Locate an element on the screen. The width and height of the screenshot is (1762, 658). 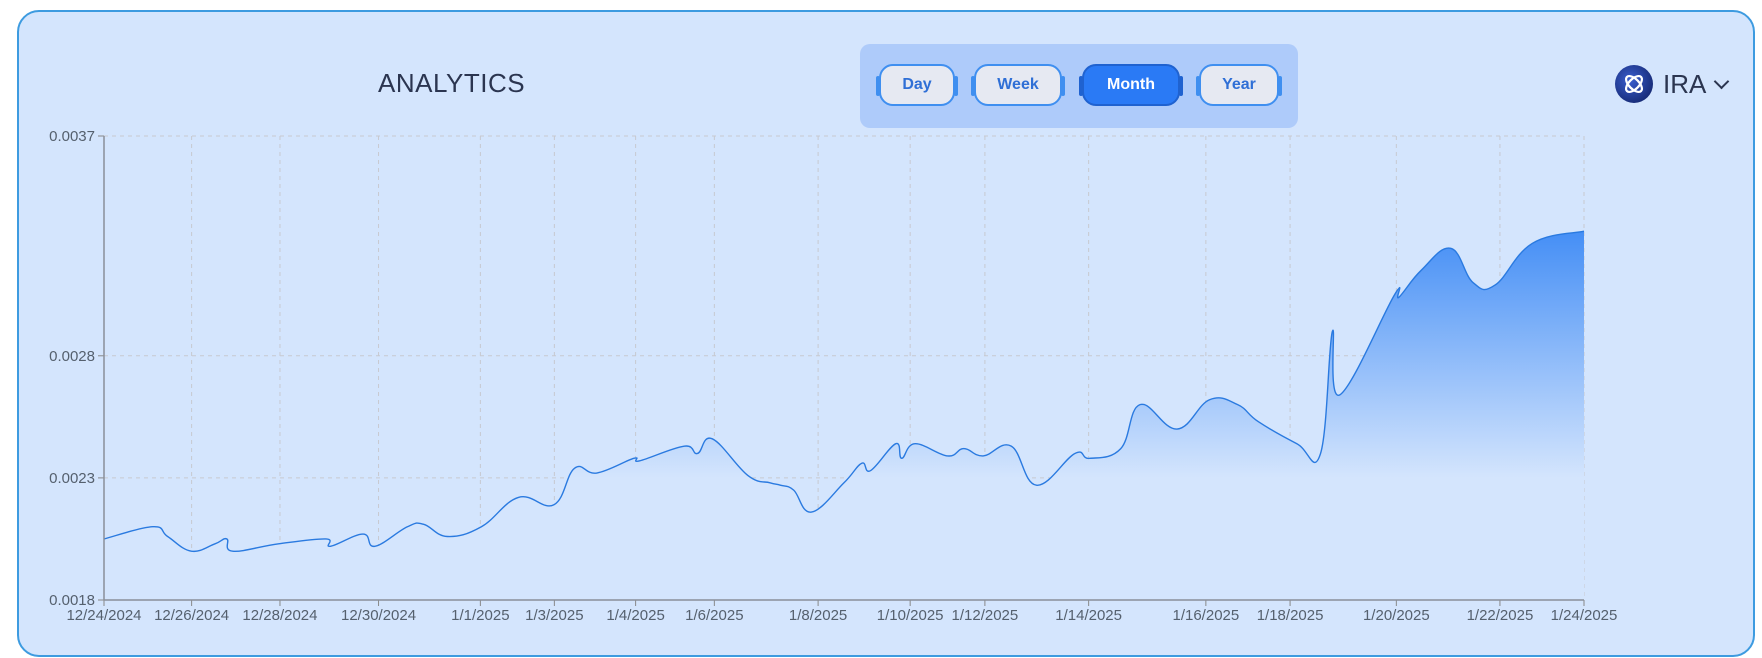
x-tick-label: 12/24/2024 is located at coordinates (103, 615).